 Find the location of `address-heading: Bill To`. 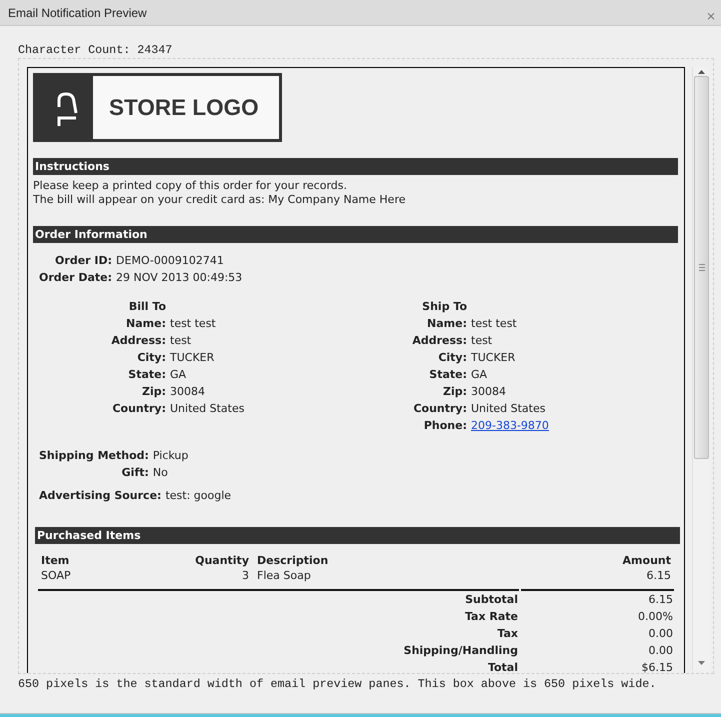

address-heading: Bill To is located at coordinates (147, 307).